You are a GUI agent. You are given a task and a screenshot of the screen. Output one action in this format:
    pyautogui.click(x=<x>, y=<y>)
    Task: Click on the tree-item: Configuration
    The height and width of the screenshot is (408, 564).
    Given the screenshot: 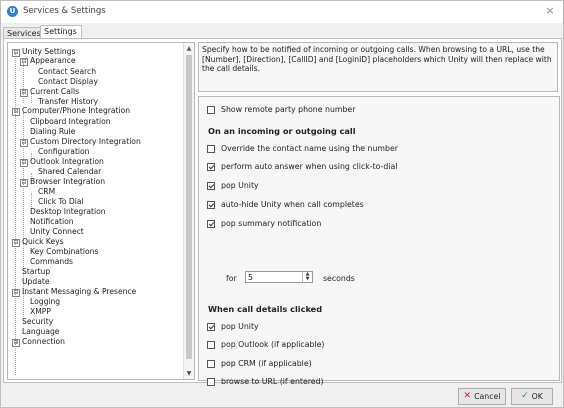 What is the action you would take?
    pyautogui.click(x=59, y=152)
    